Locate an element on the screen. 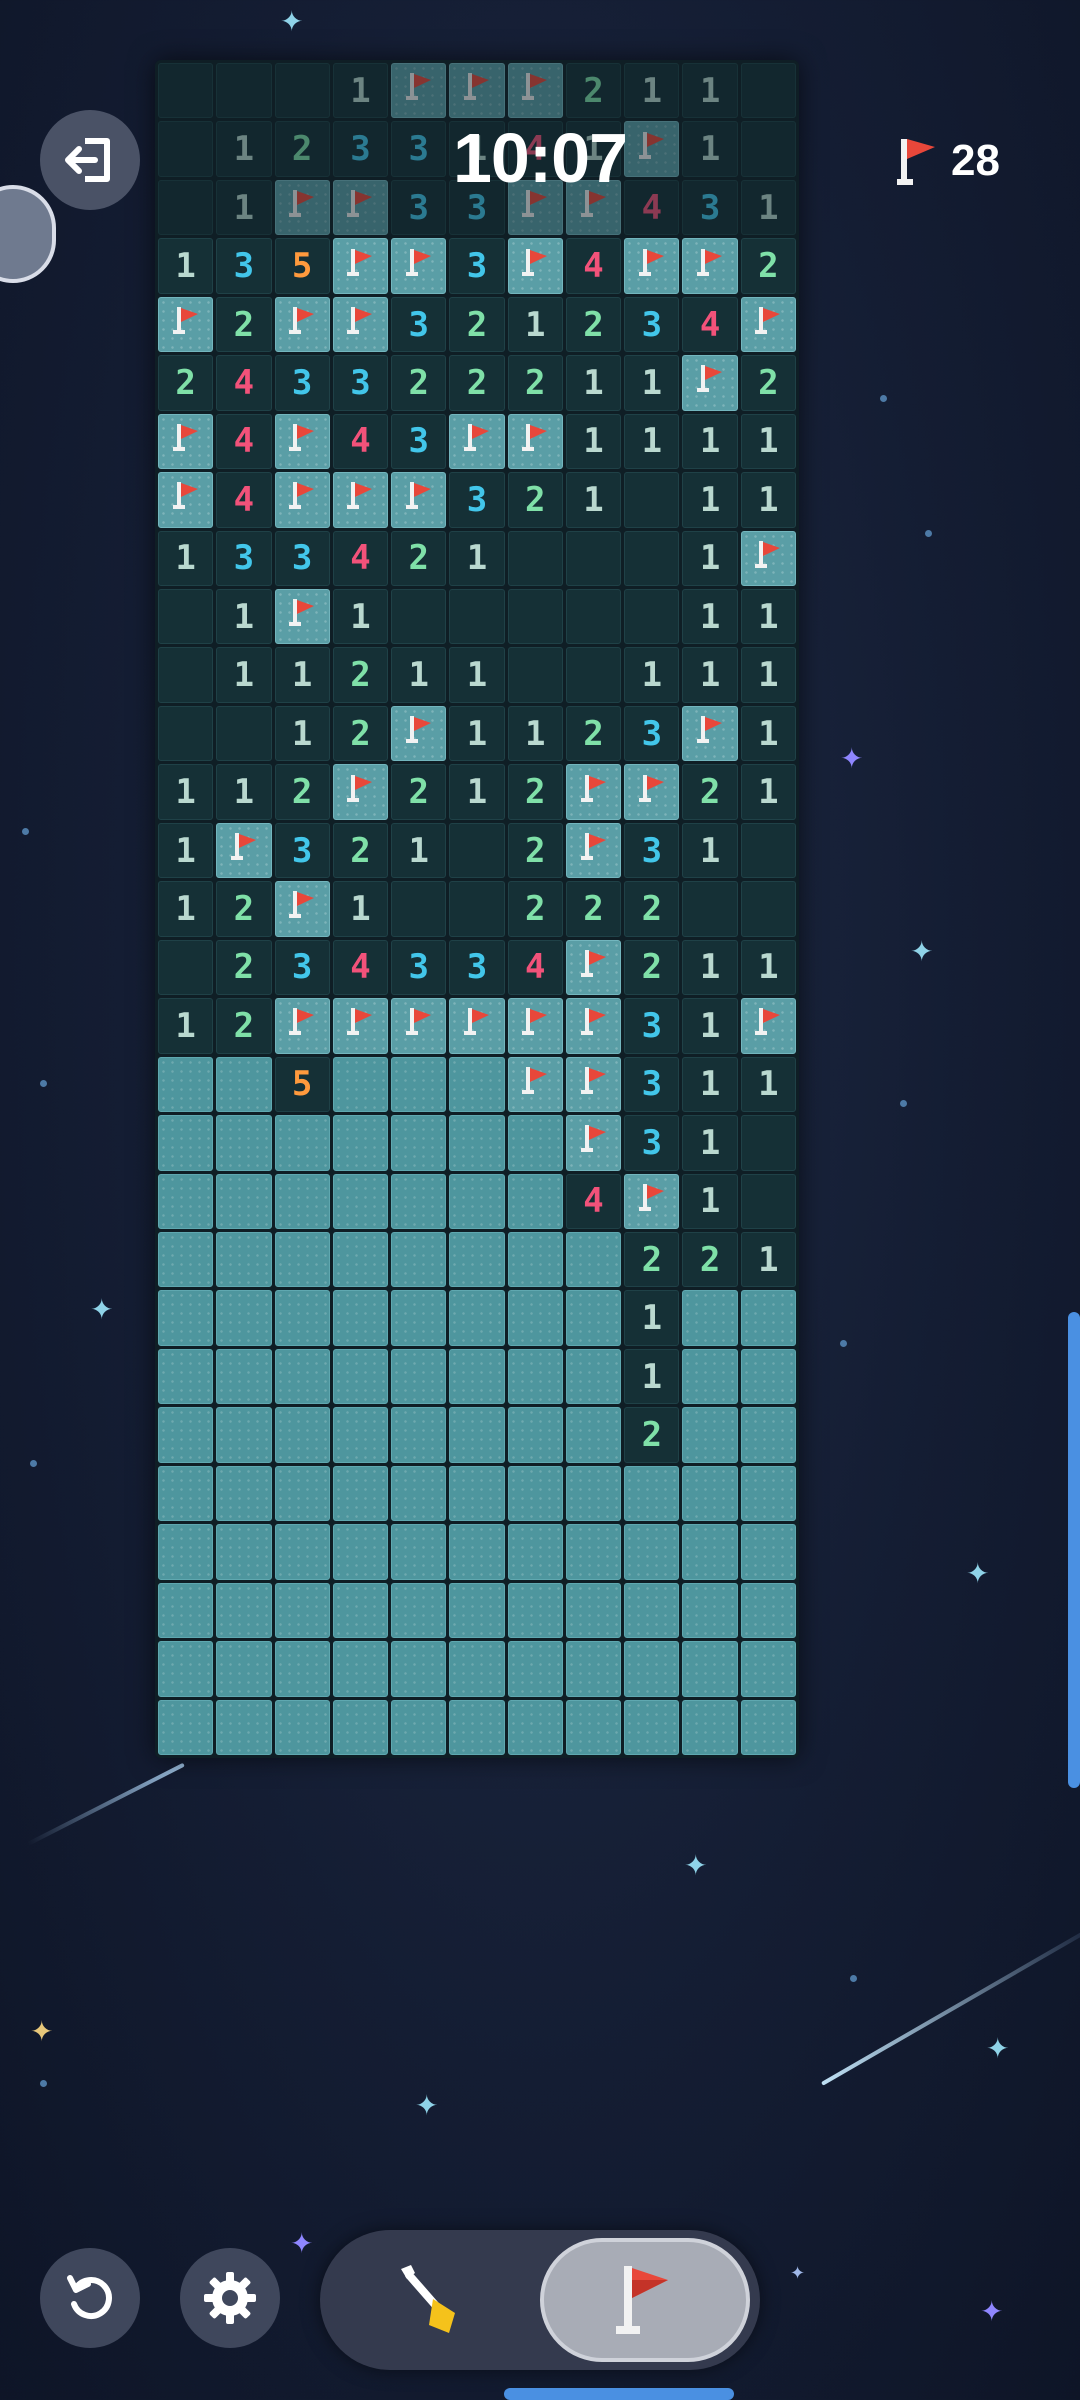 The height and width of the screenshot is (2400, 1080). revealed-cell: 5 is located at coordinates (302, 266).